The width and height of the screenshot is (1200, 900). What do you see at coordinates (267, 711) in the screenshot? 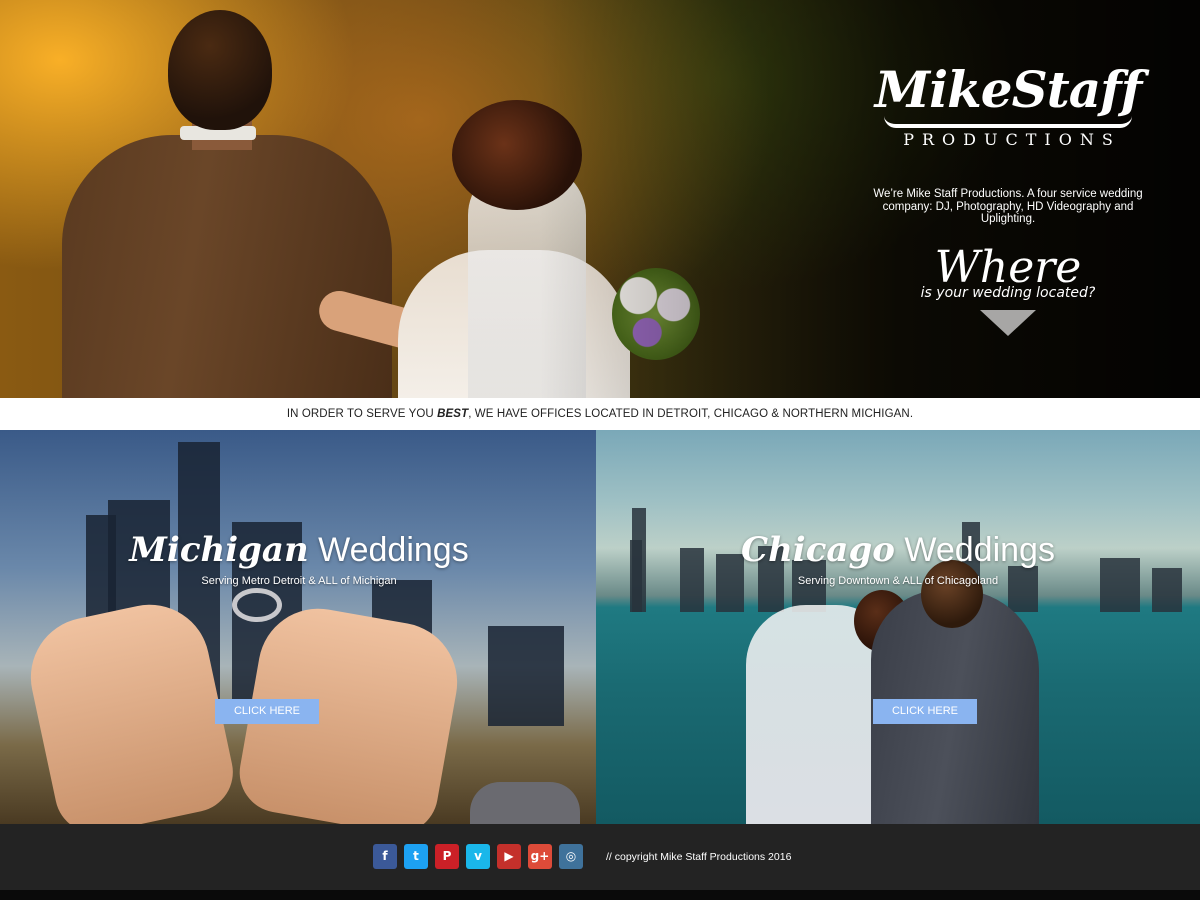
I see `michigan-click-here-button: CLICK HERE` at bounding box center [267, 711].